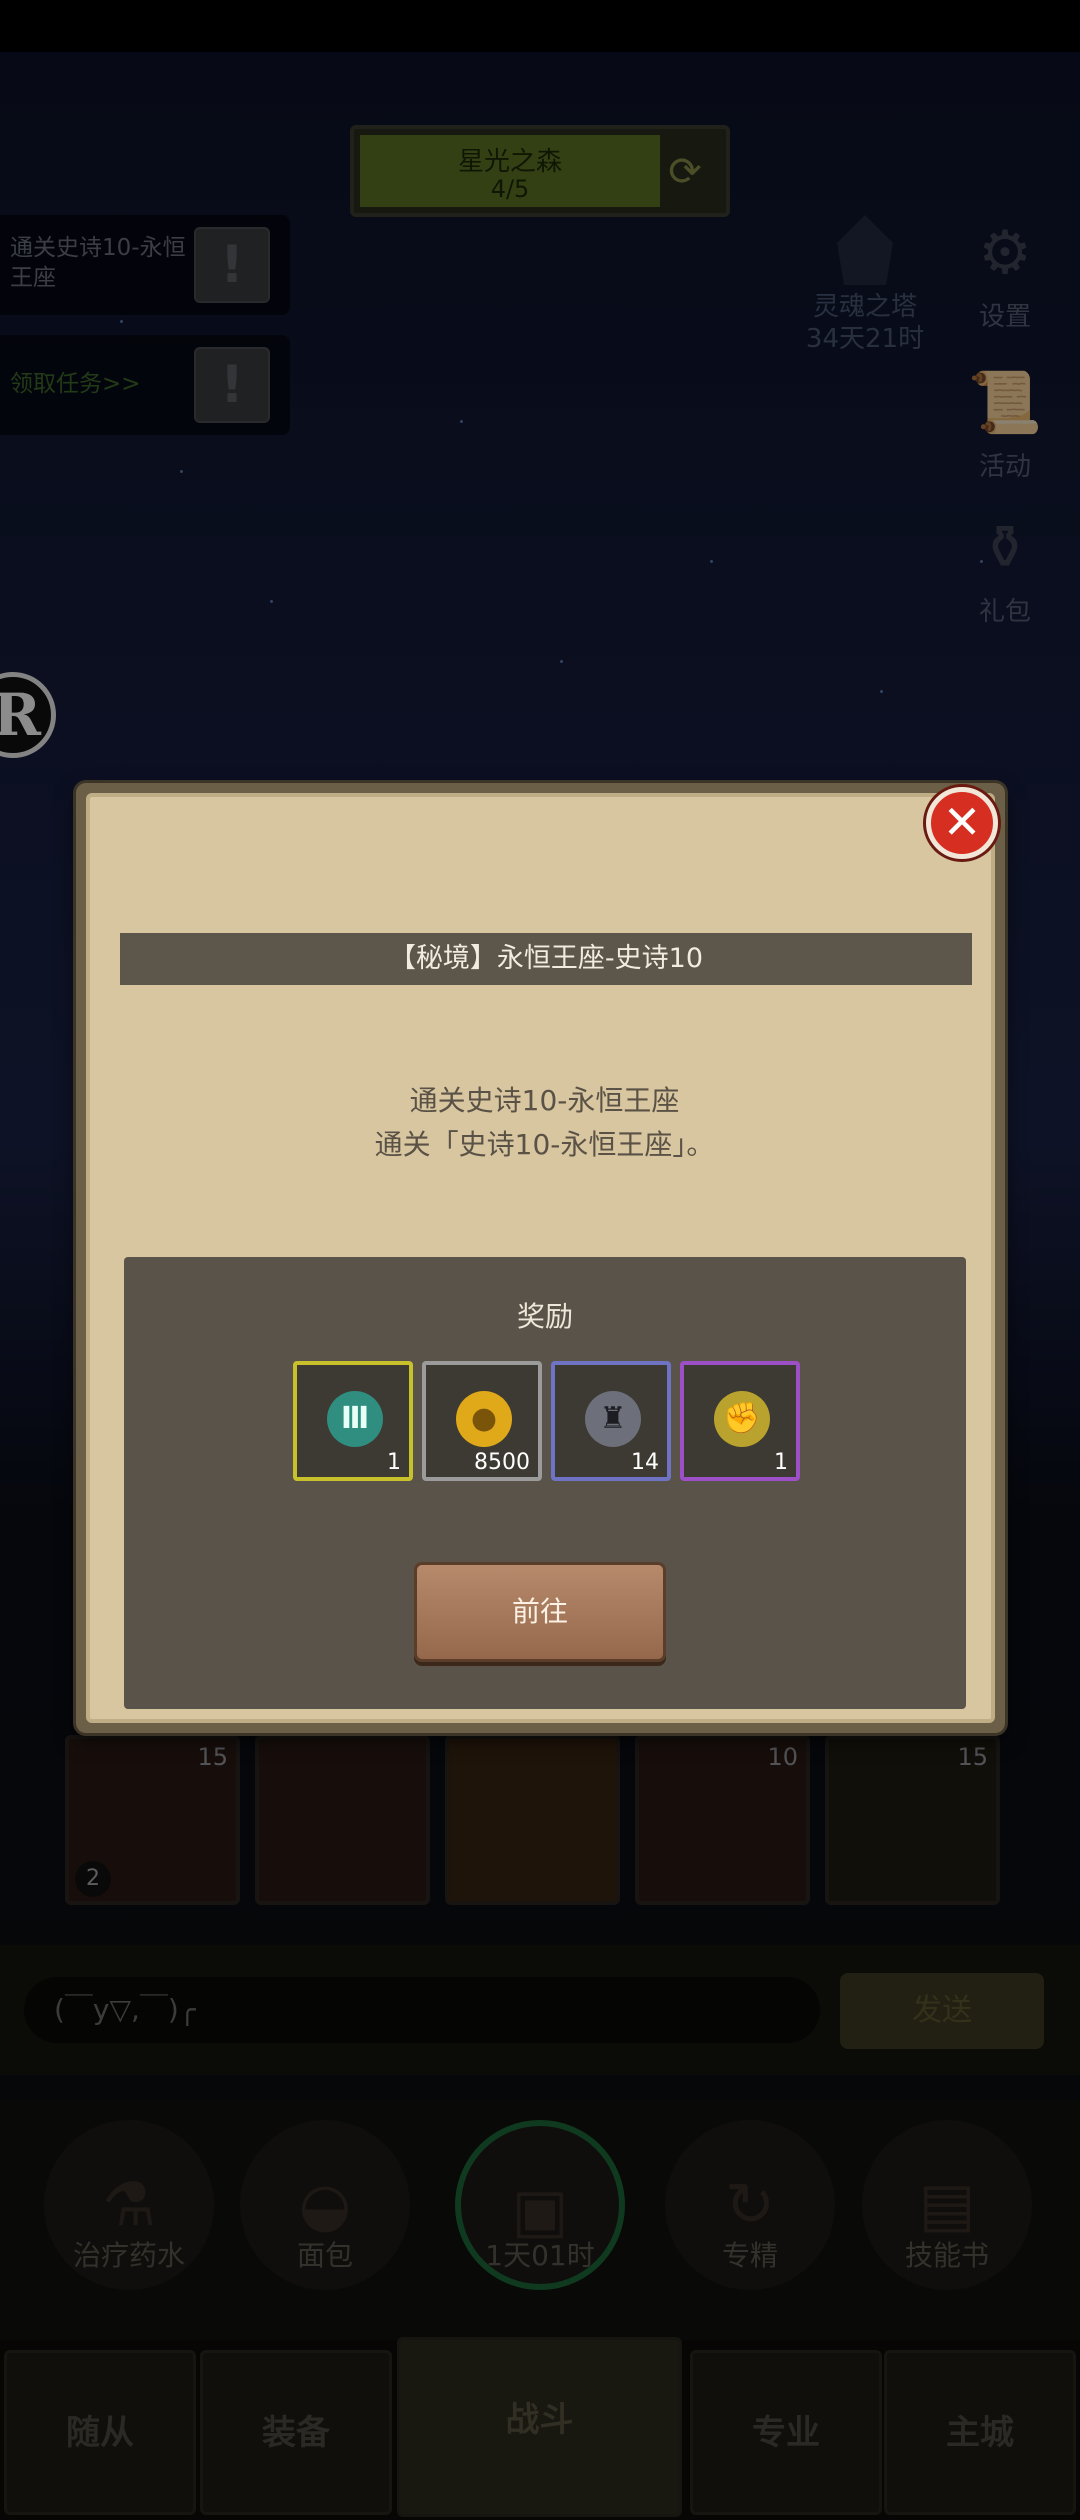 The width and height of the screenshot is (1080, 2520). Describe the element at coordinates (546, 959) in the screenshot. I see `dialog-title: 【秘境】永恒王座-史诗10` at that location.